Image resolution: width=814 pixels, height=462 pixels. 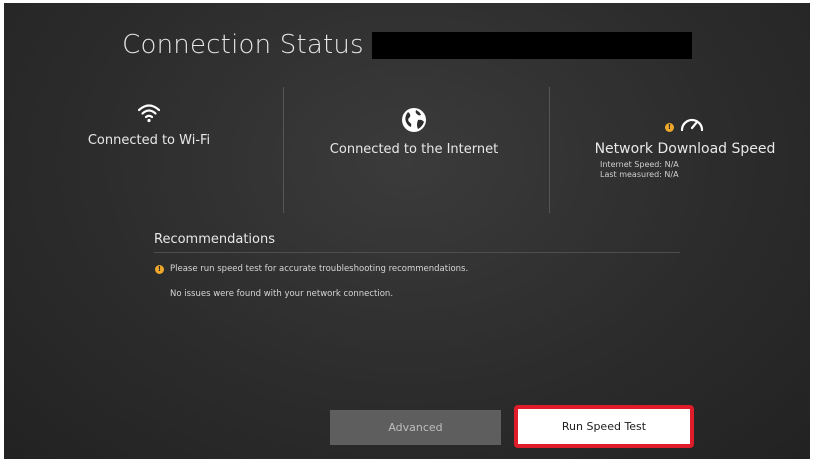 What do you see at coordinates (149, 113) in the screenshot?
I see `wifi-icon` at bounding box center [149, 113].